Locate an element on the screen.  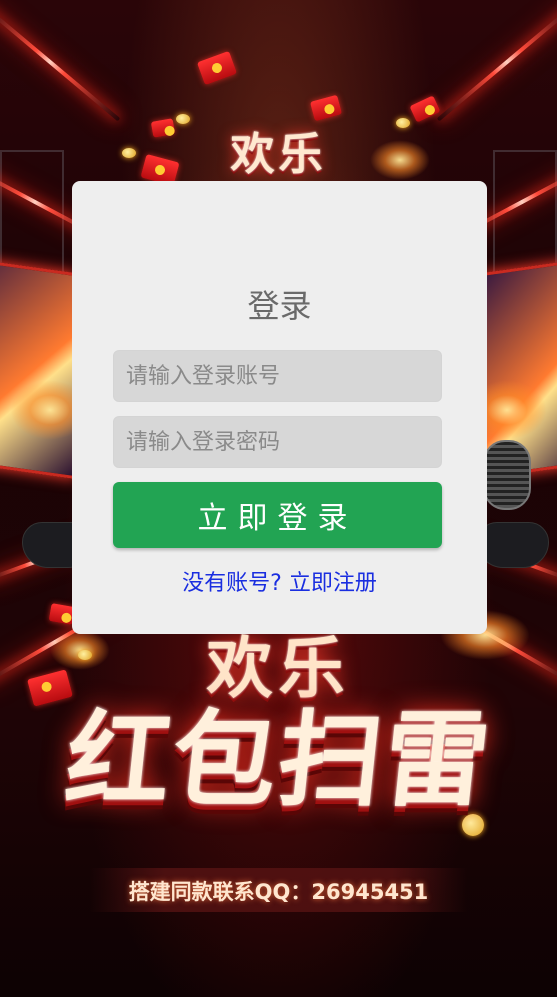
microphone-icon is located at coordinates (507, 475).